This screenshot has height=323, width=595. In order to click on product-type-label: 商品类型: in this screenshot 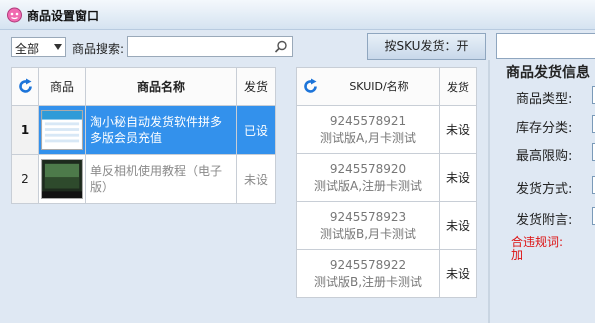, I will do `click(544, 99)`.